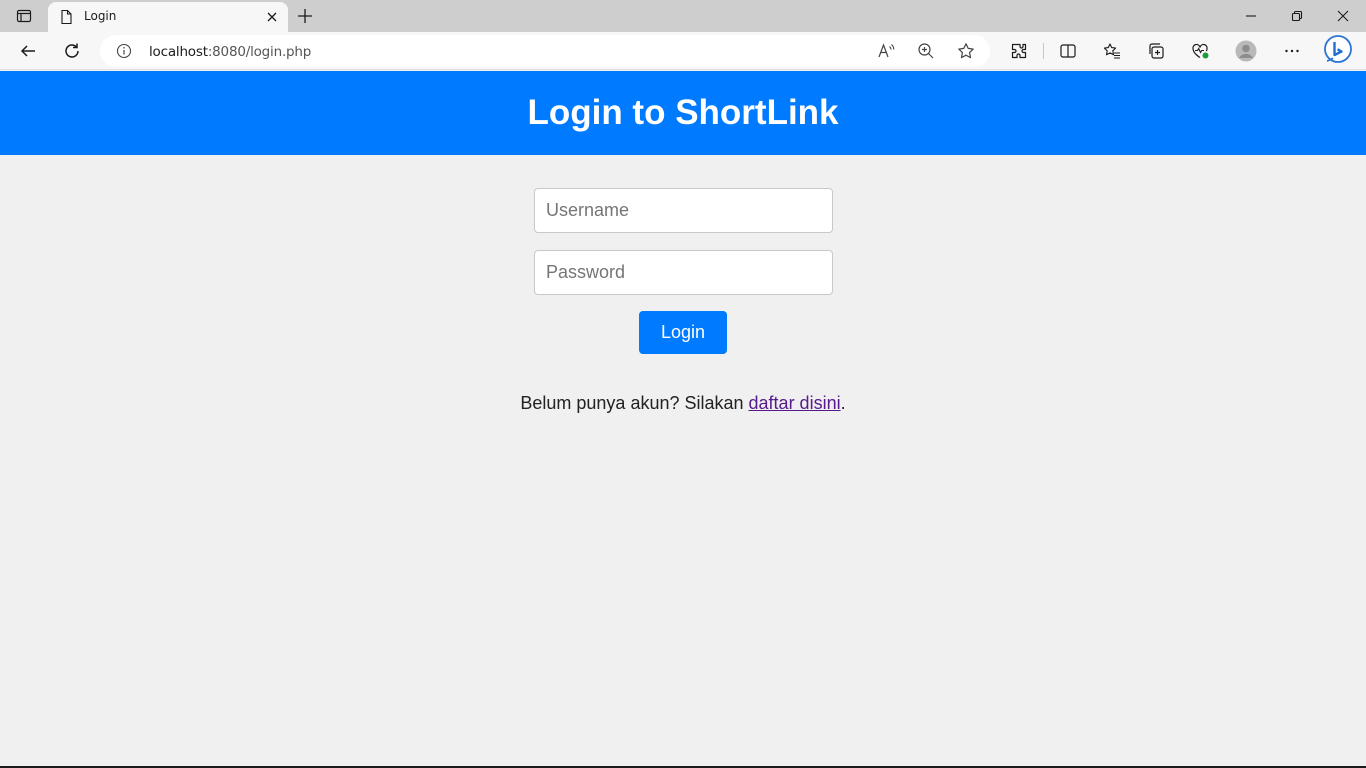  Describe the element at coordinates (1246, 51) in the screenshot. I see `profile-avatar` at that location.